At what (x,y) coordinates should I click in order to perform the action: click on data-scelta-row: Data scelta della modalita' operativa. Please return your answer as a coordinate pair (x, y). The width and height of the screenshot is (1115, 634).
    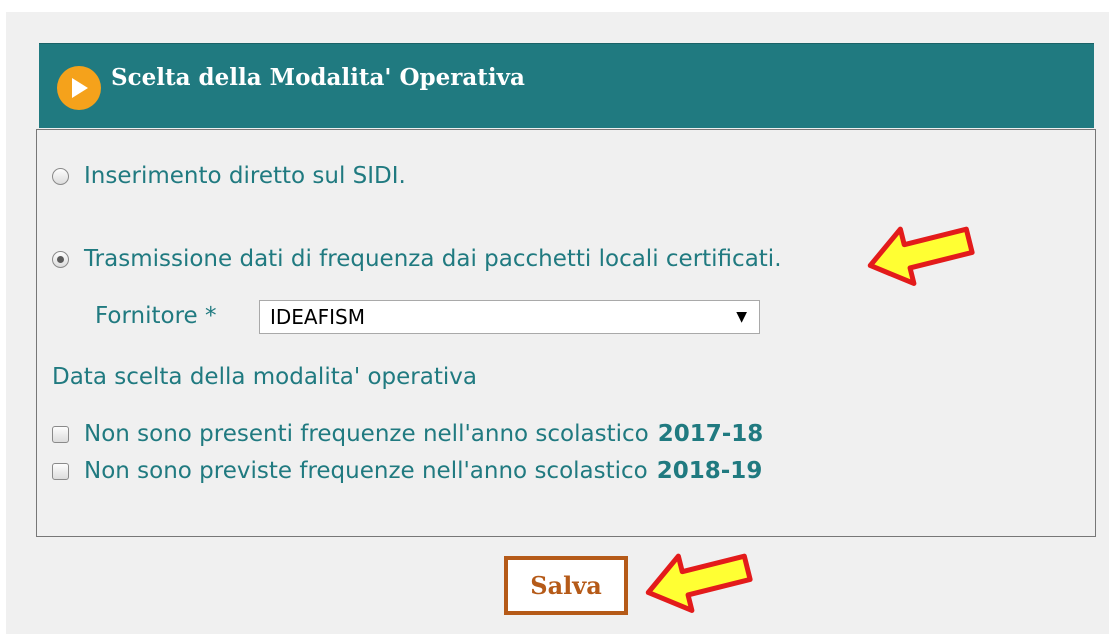
    Looking at the image, I should click on (264, 377).